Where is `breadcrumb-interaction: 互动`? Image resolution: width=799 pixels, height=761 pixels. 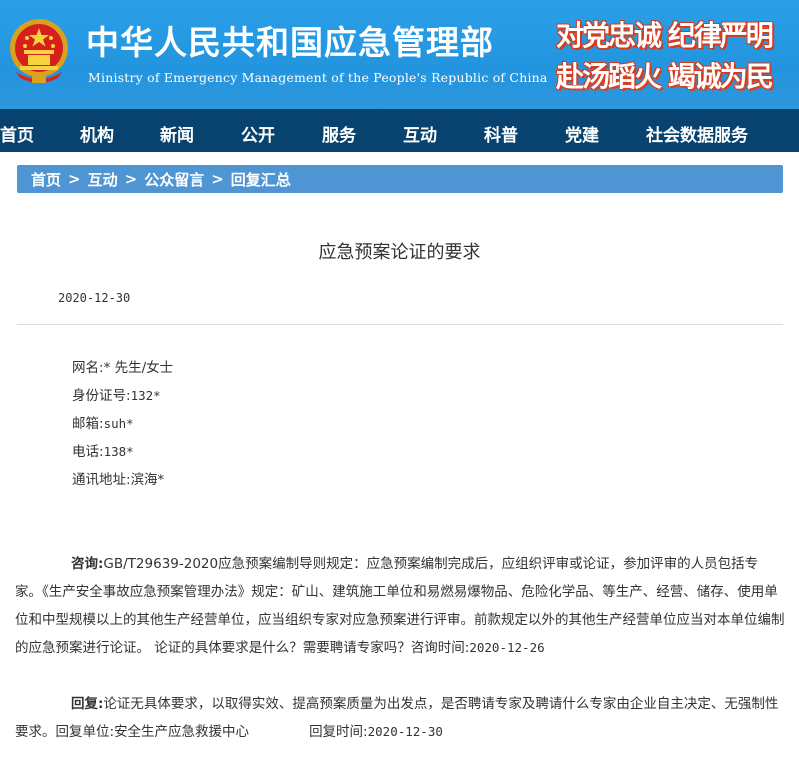
breadcrumb-interaction: 互动 is located at coordinates (103, 179).